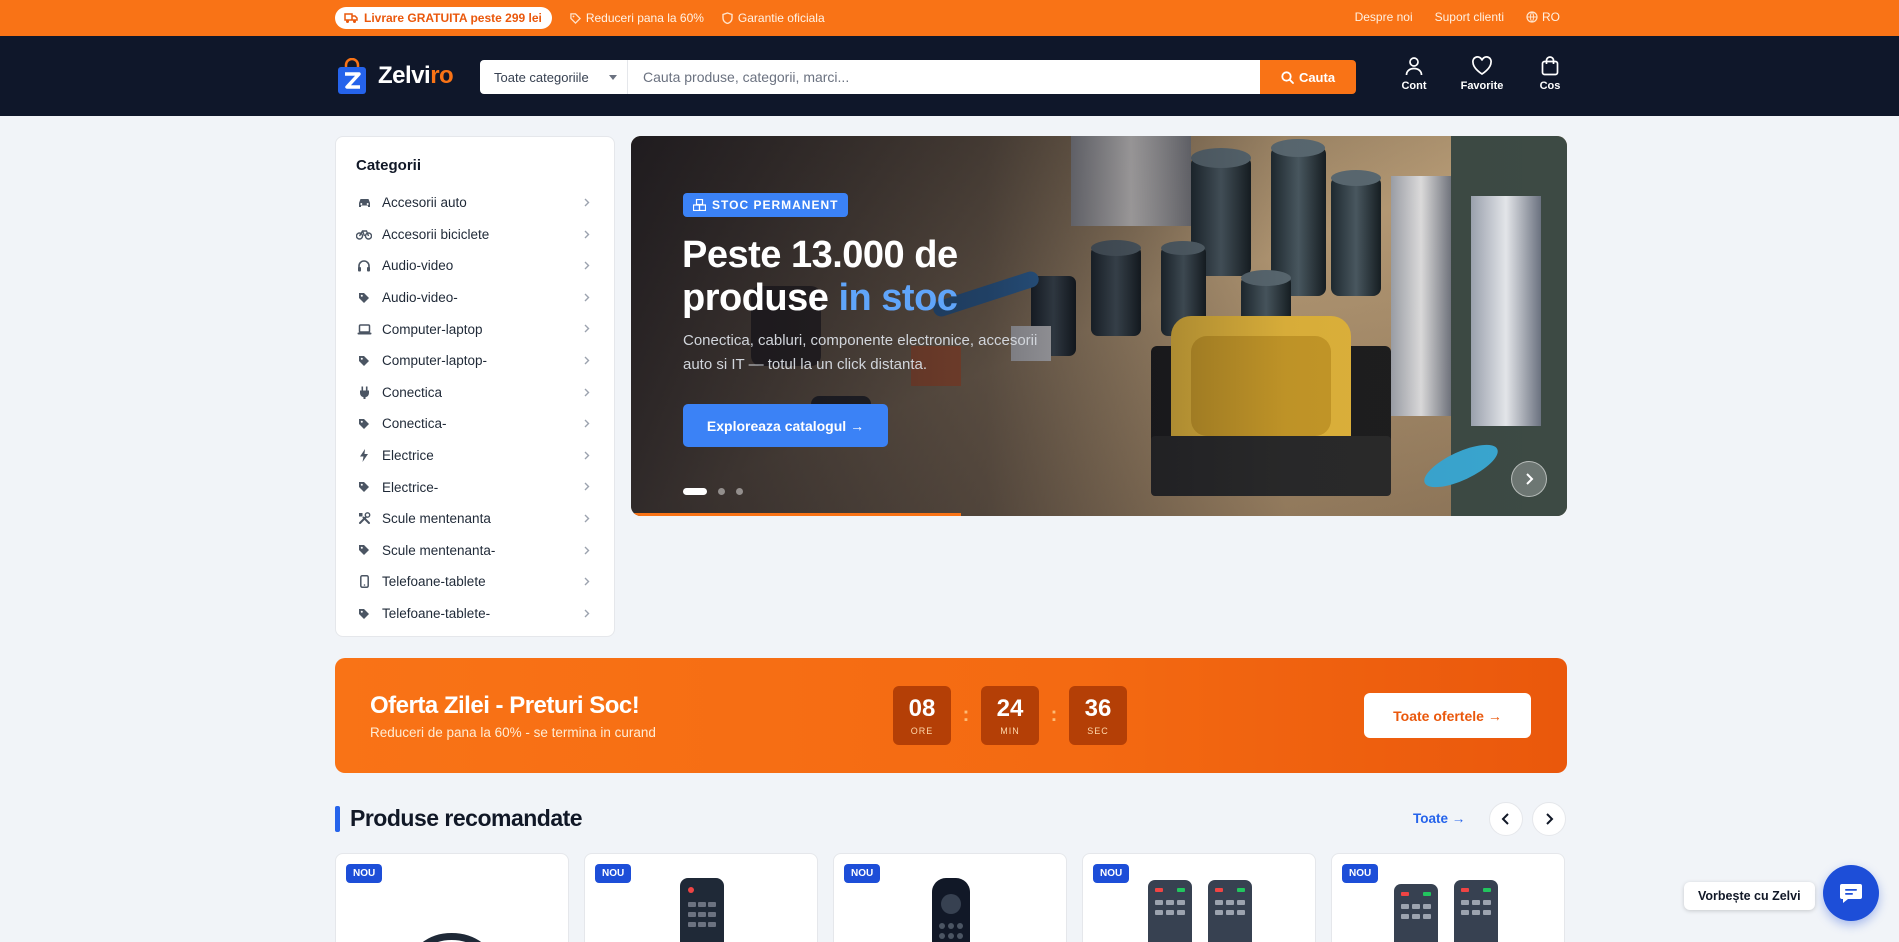 Image resolution: width=1899 pixels, height=942 pixels. I want to click on timer-minutes: 24 MIN, so click(1010, 715).